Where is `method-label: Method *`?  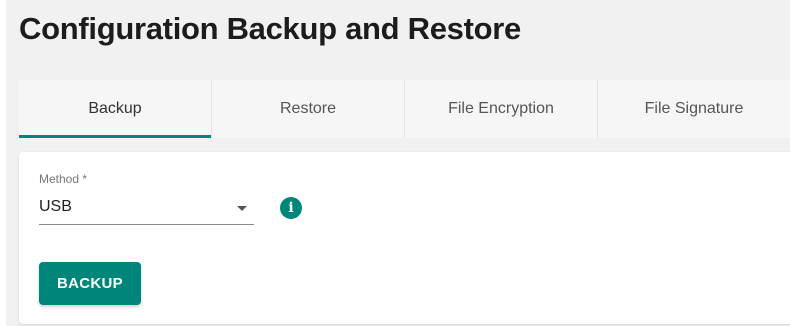 method-label: Method * is located at coordinates (63, 179).